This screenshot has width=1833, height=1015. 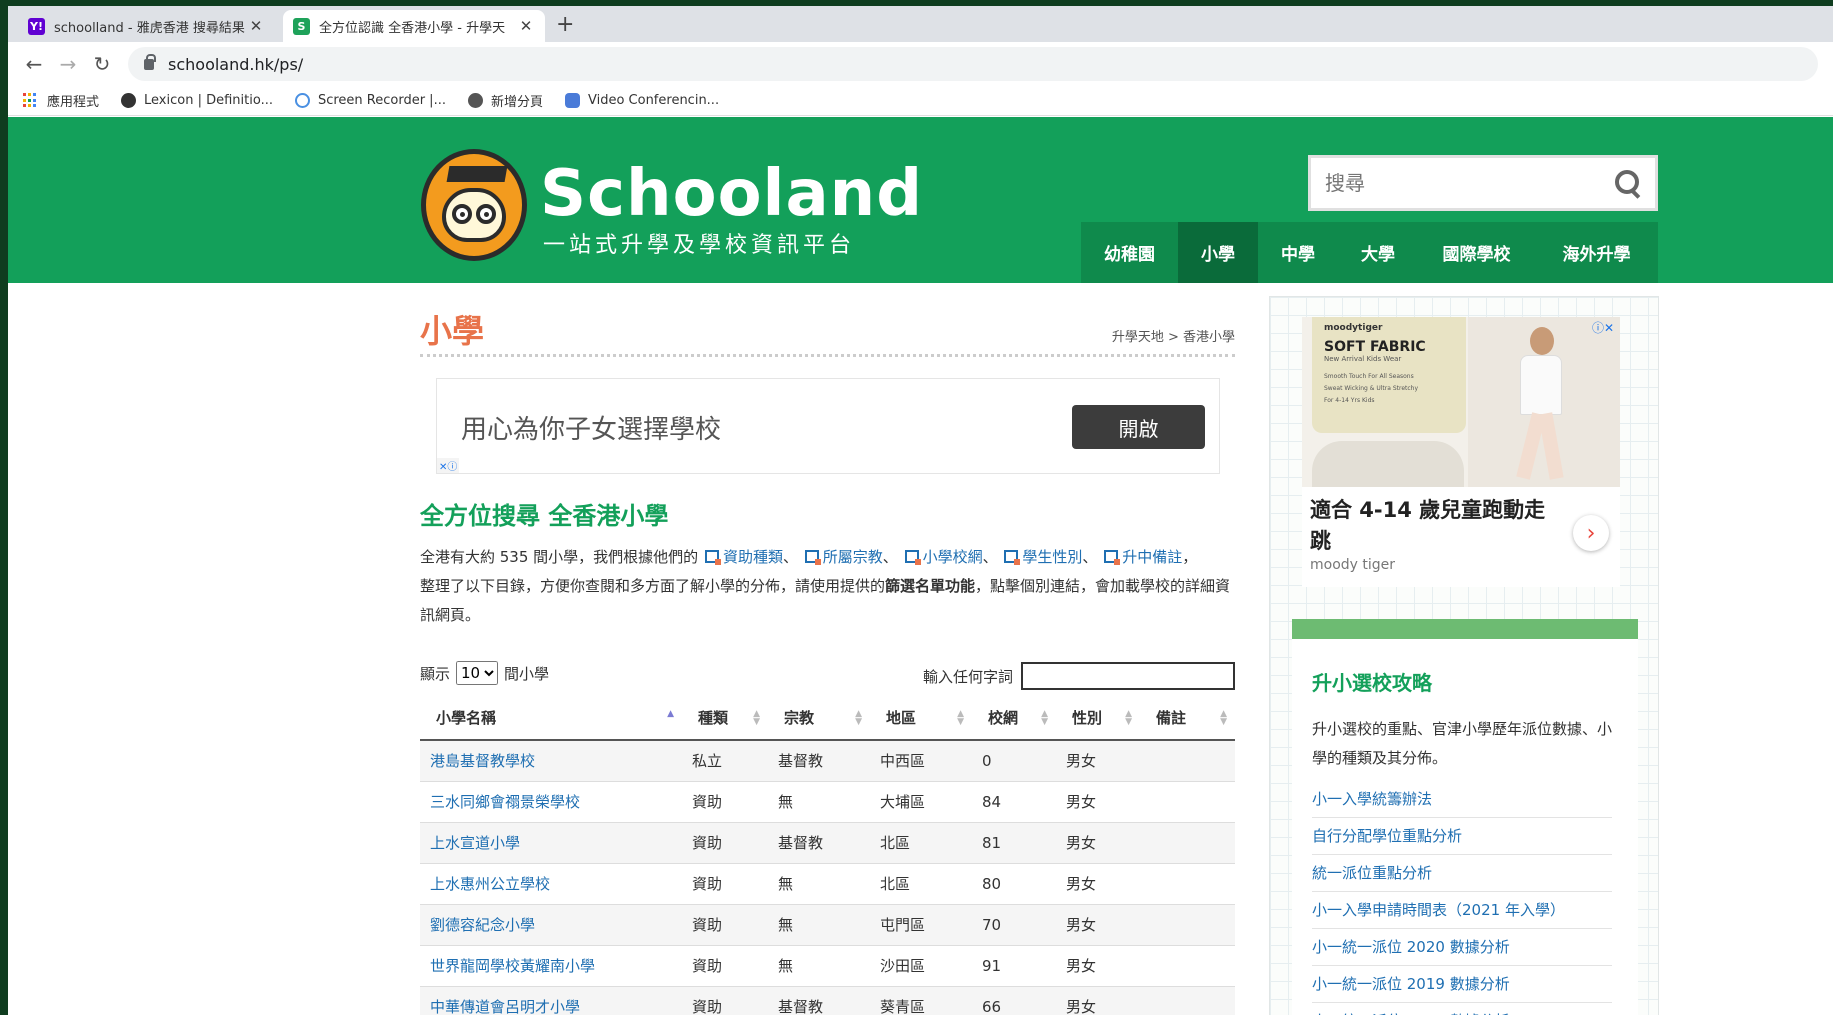 I want to click on bookmark-label: 應用程式, so click(x=73, y=102).